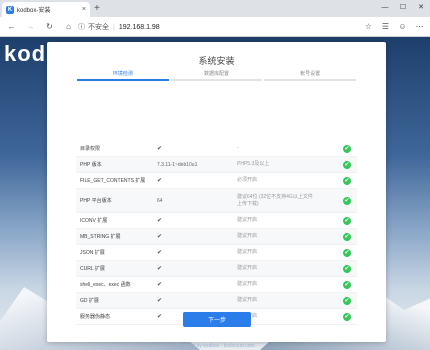 The image size is (430, 350). Describe the element at coordinates (216, 269) in the screenshot. I see `table-row: CURL 扩展 ✔ 建议开启 ✔` at that location.